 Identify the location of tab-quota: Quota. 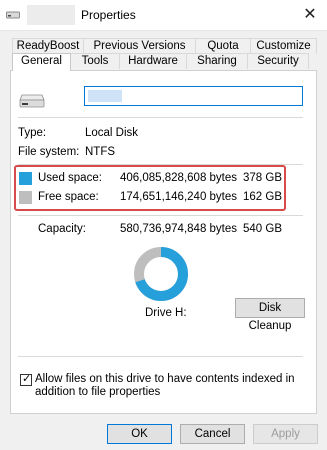
(223, 46).